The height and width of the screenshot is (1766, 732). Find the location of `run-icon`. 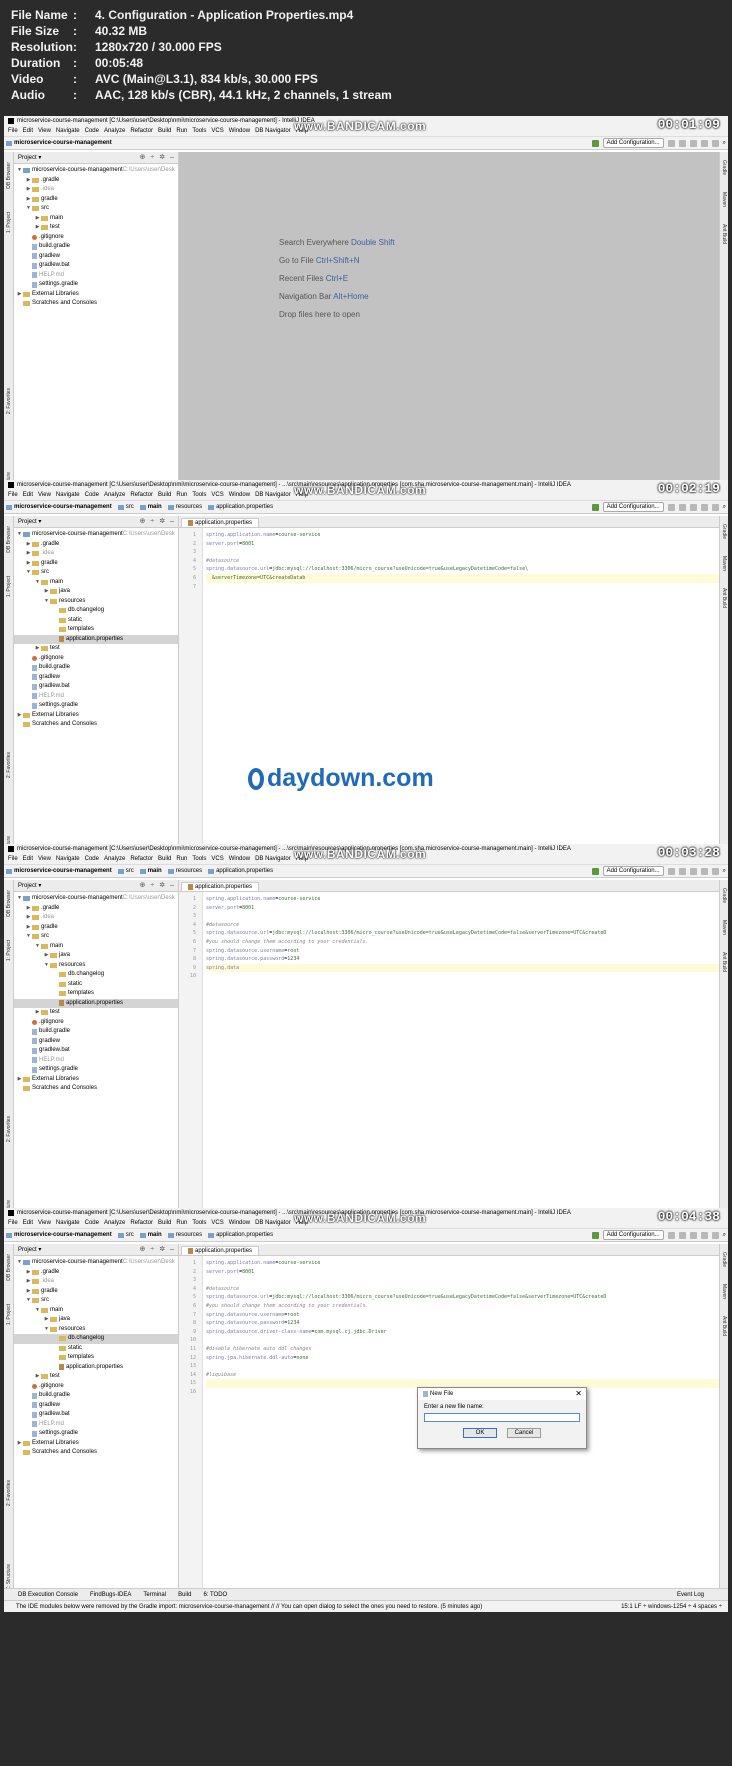

run-icon is located at coordinates (671, 871).